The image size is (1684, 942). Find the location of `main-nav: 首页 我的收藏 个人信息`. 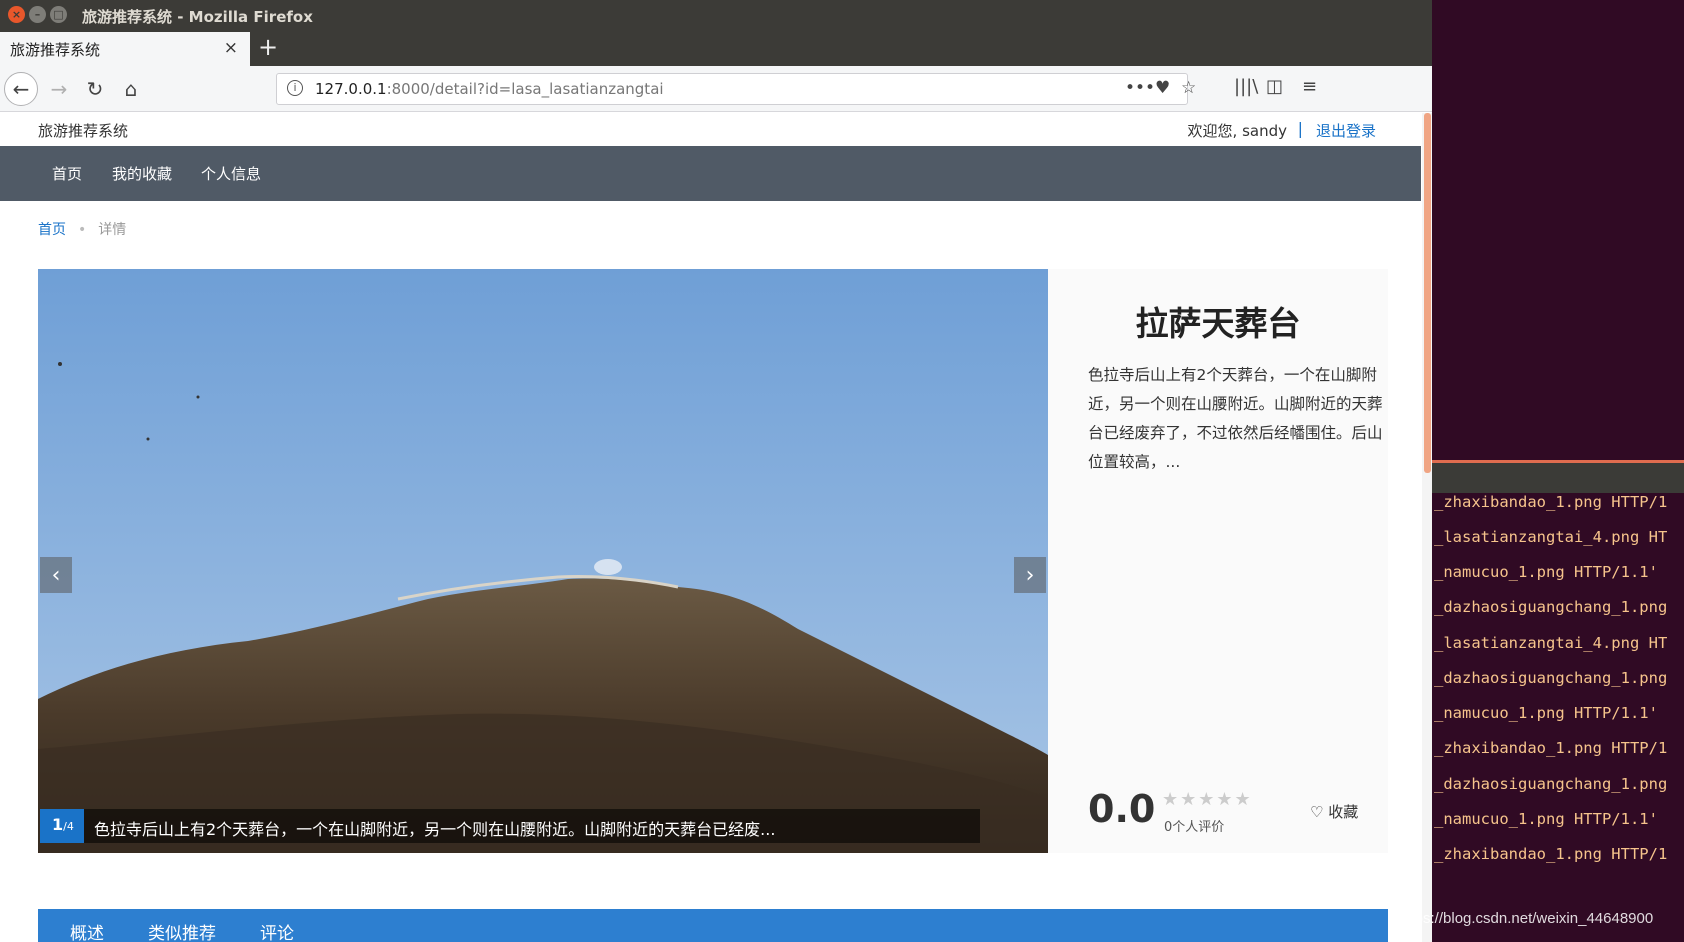

main-nav: 首页 我的收藏 个人信息 is located at coordinates (710, 173).